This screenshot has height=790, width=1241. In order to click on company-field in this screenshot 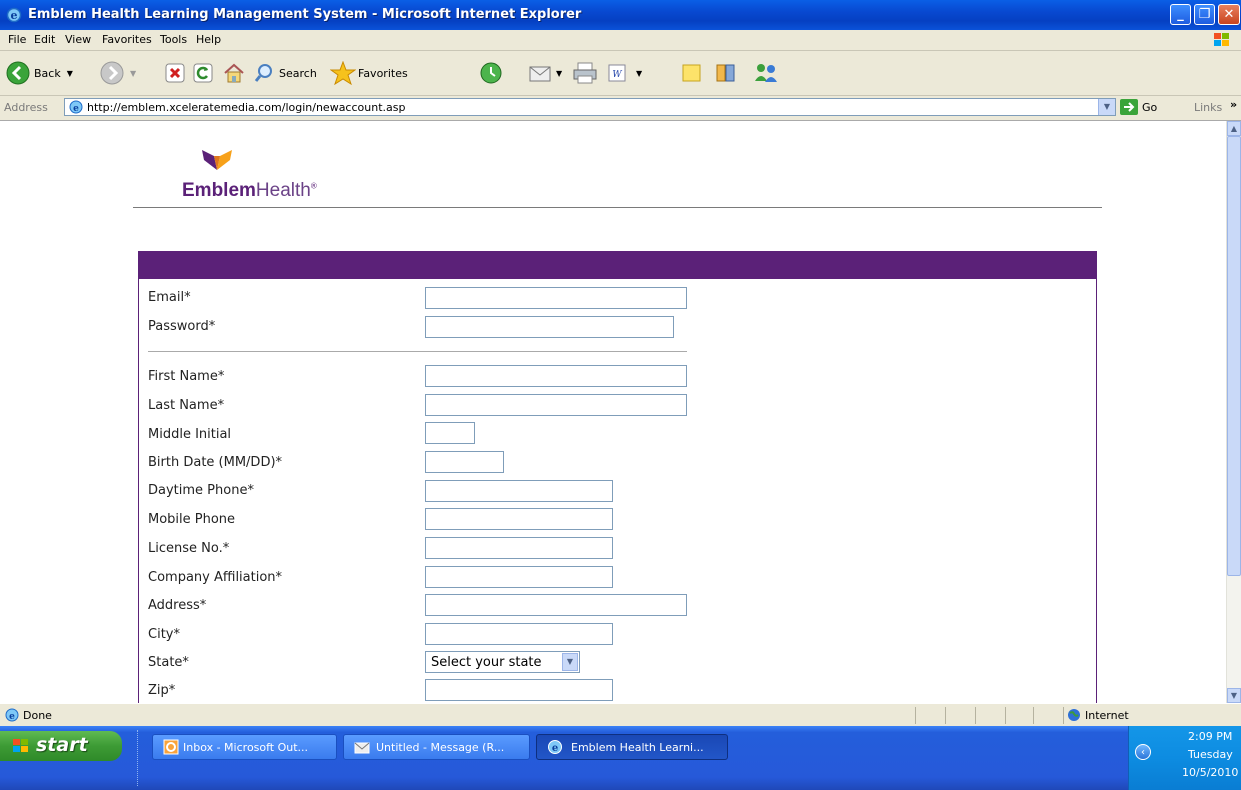, I will do `click(519, 577)`.